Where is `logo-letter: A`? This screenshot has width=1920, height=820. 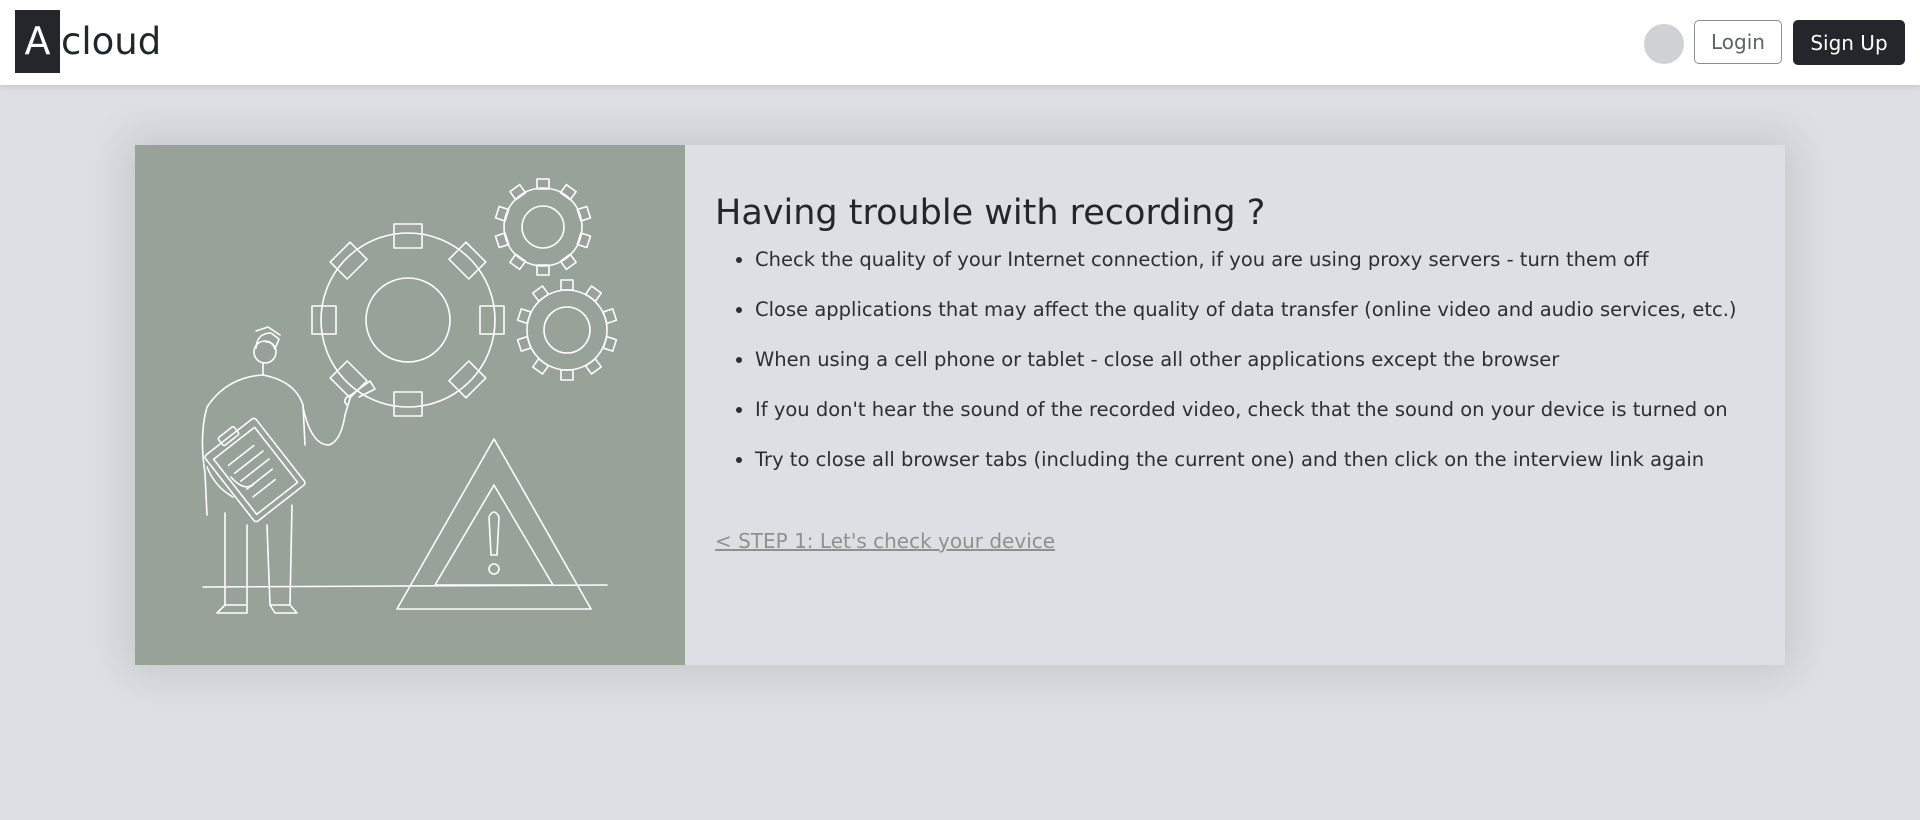 logo-letter: A is located at coordinates (37, 41).